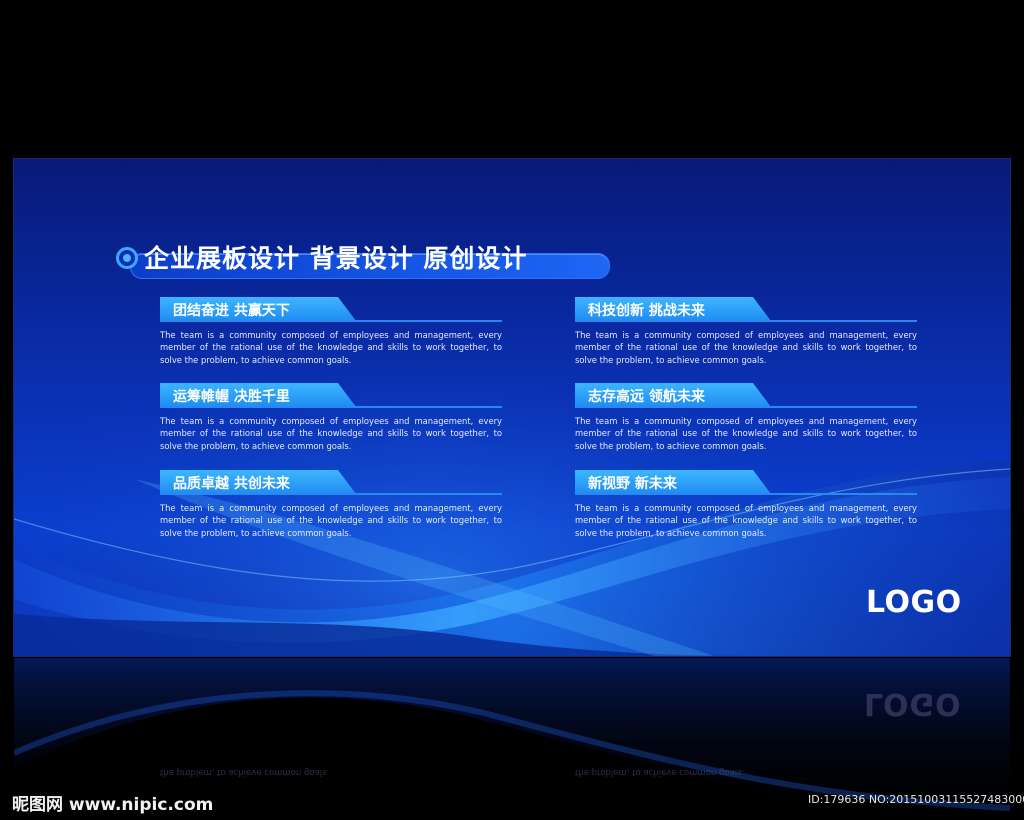 The height and width of the screenshot is (820, 1024). I want to click on section-title: 科技创新 挑战未来, so click(646, 311).